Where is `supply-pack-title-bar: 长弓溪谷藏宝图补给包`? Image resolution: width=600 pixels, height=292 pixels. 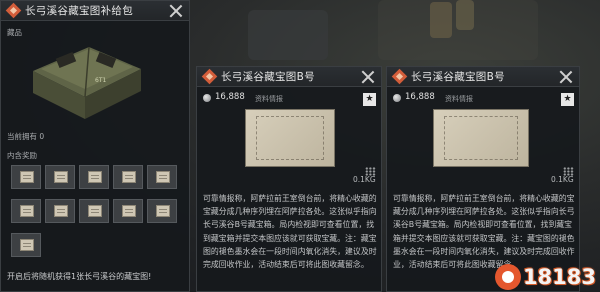
supply-pack-title-bar: 长弓溪谷藏宝图补给包 is located at coordinates (95, 11).